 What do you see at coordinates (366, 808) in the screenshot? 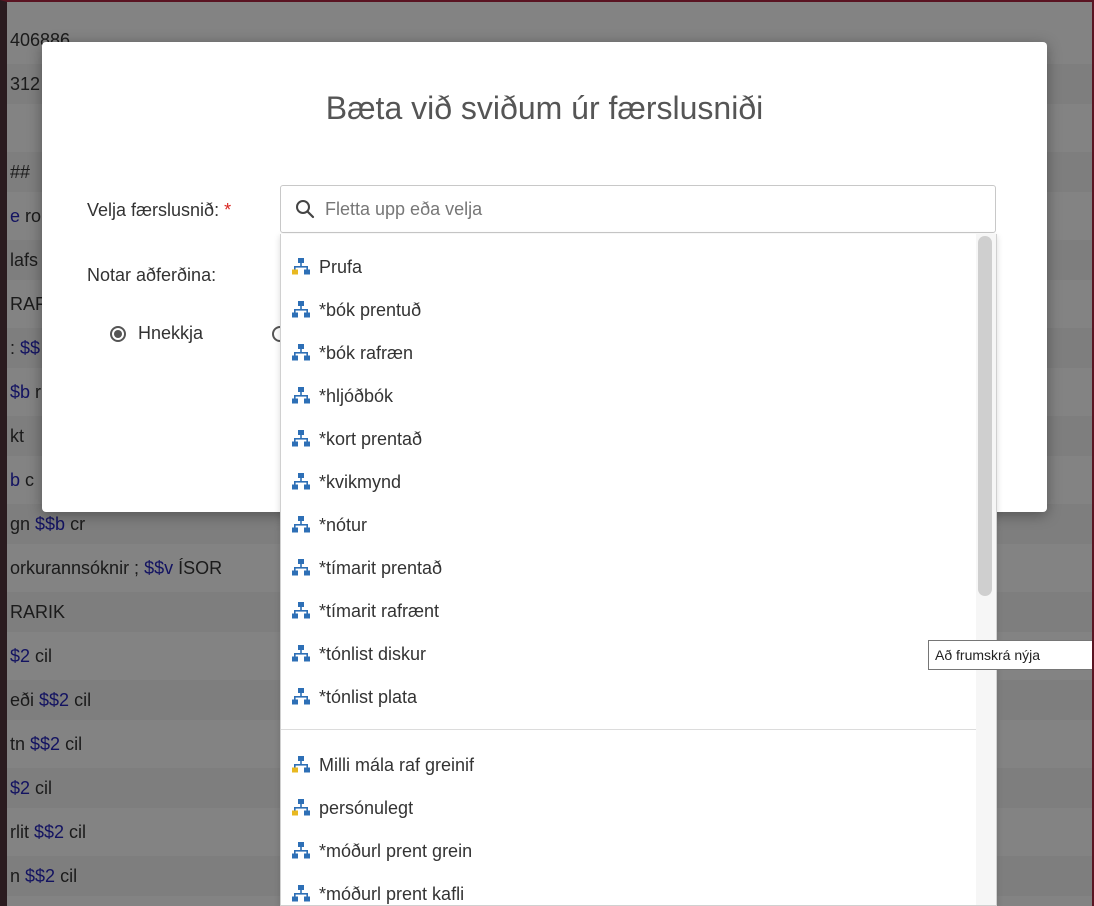
I see `template-option-label: persónulegt` at bounding box center [366, 808].